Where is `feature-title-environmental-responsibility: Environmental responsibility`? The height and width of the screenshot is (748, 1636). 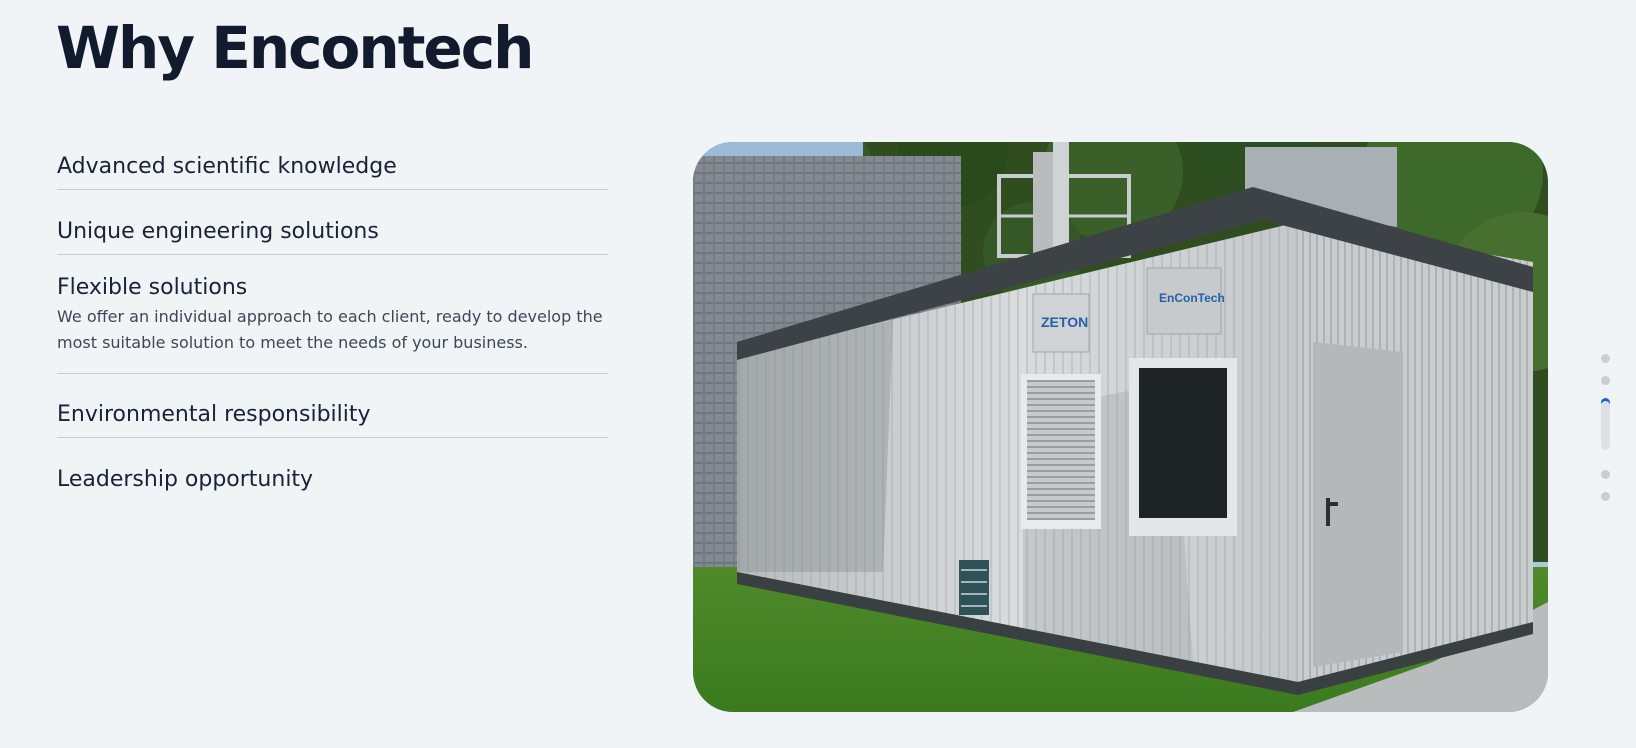 feature-title-environmental-responsibility: Environmental responsibility is located at coordinates (332, 411).